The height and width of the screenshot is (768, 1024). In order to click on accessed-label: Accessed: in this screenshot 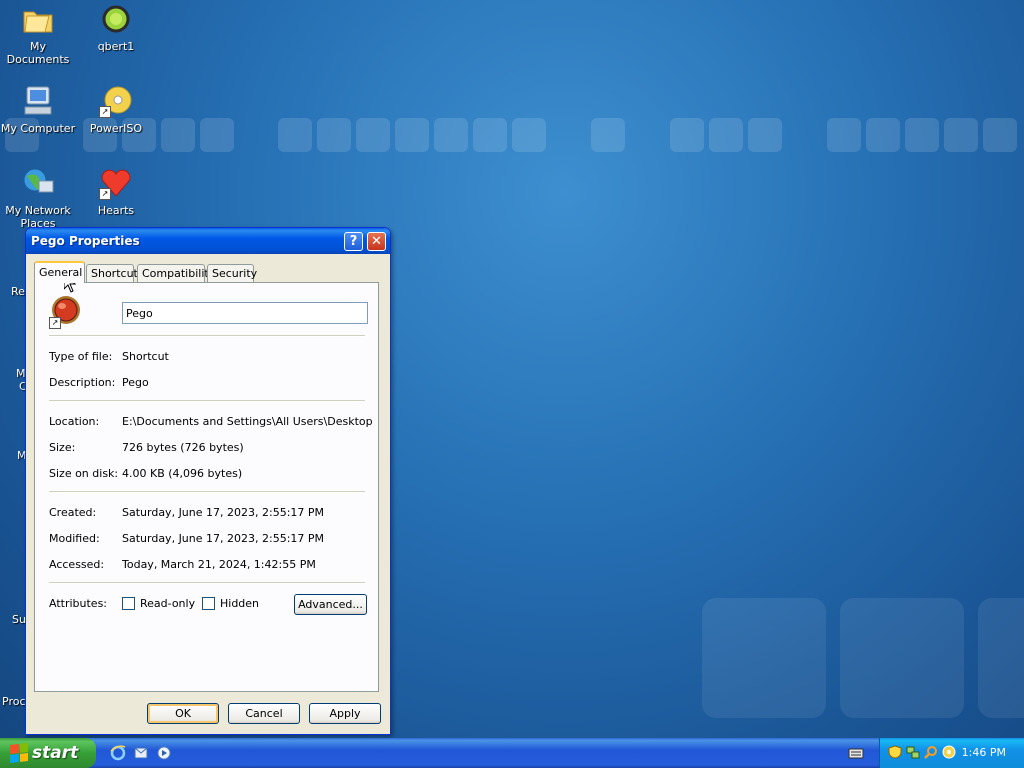, I will do `click(77, 564)`.